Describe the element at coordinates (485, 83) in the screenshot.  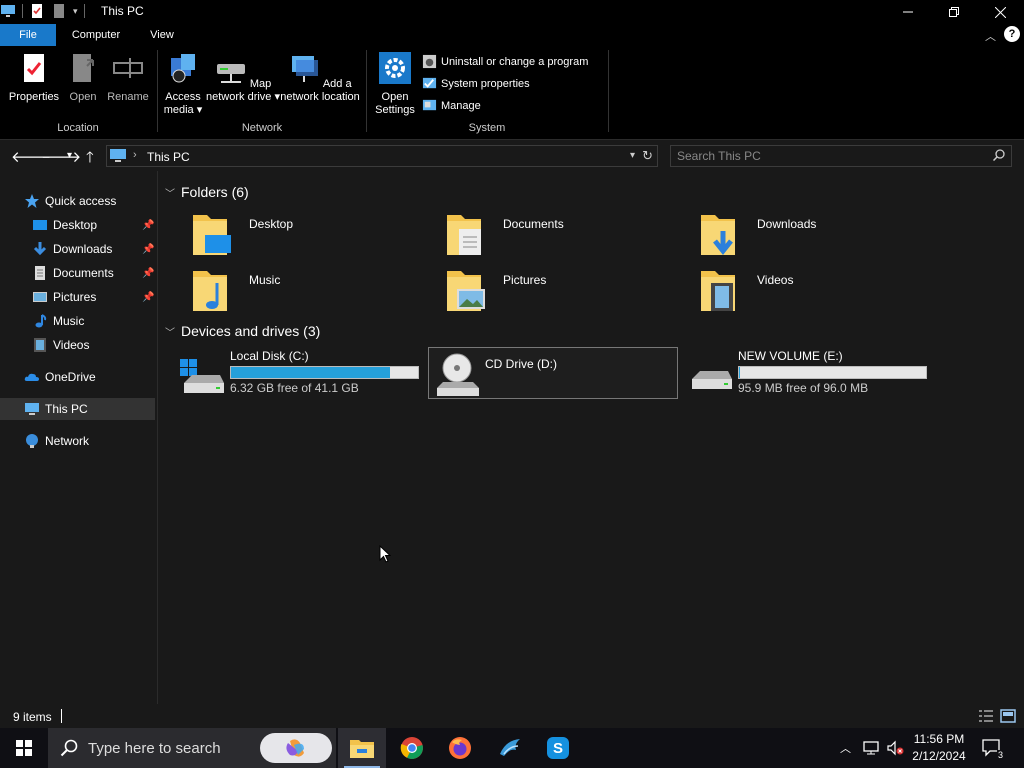
I see `system-properties-label: System properties` at that location.